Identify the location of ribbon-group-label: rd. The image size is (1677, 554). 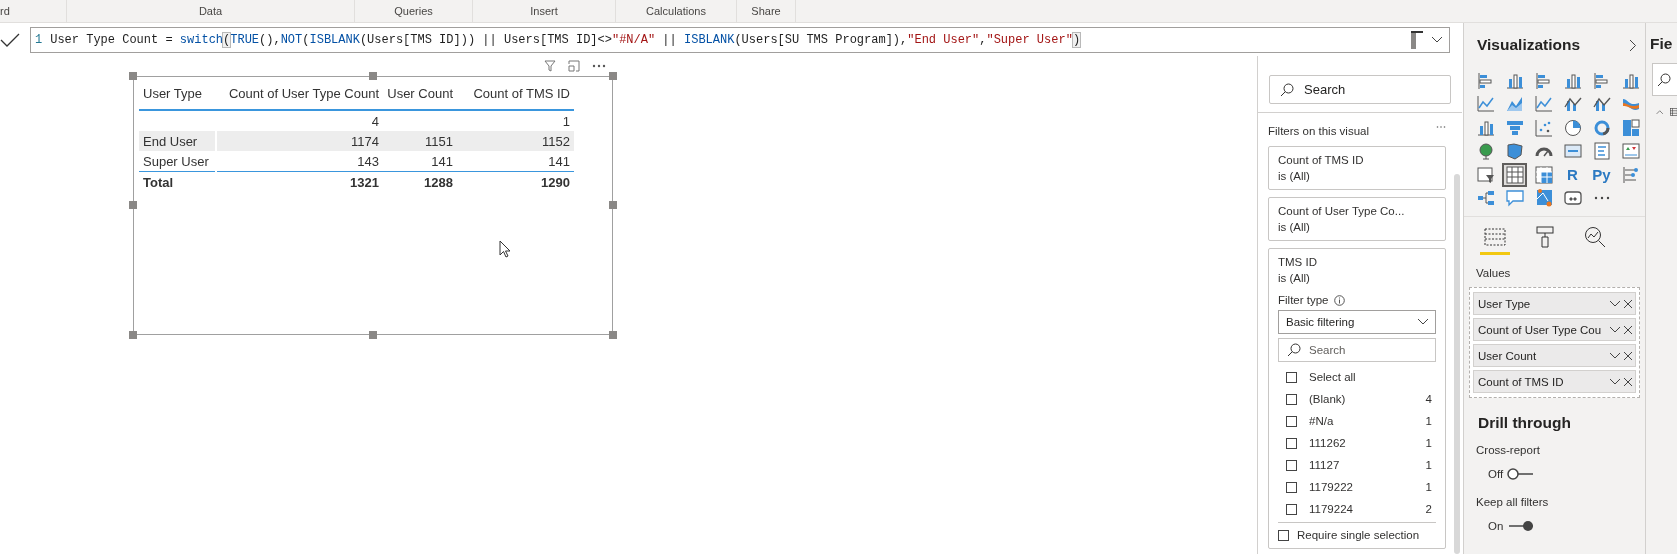
(5, 11).